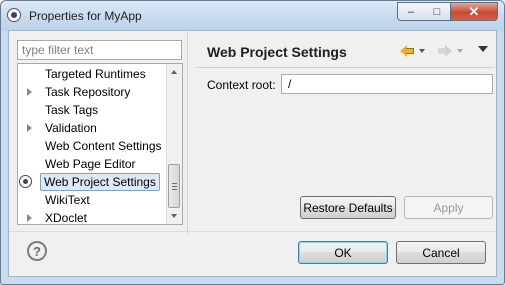 The image size is (505, 285). Describe the element at coordinates (72, 110) in the screenshot. I see `tree-item-label: Task Tags` at that location.